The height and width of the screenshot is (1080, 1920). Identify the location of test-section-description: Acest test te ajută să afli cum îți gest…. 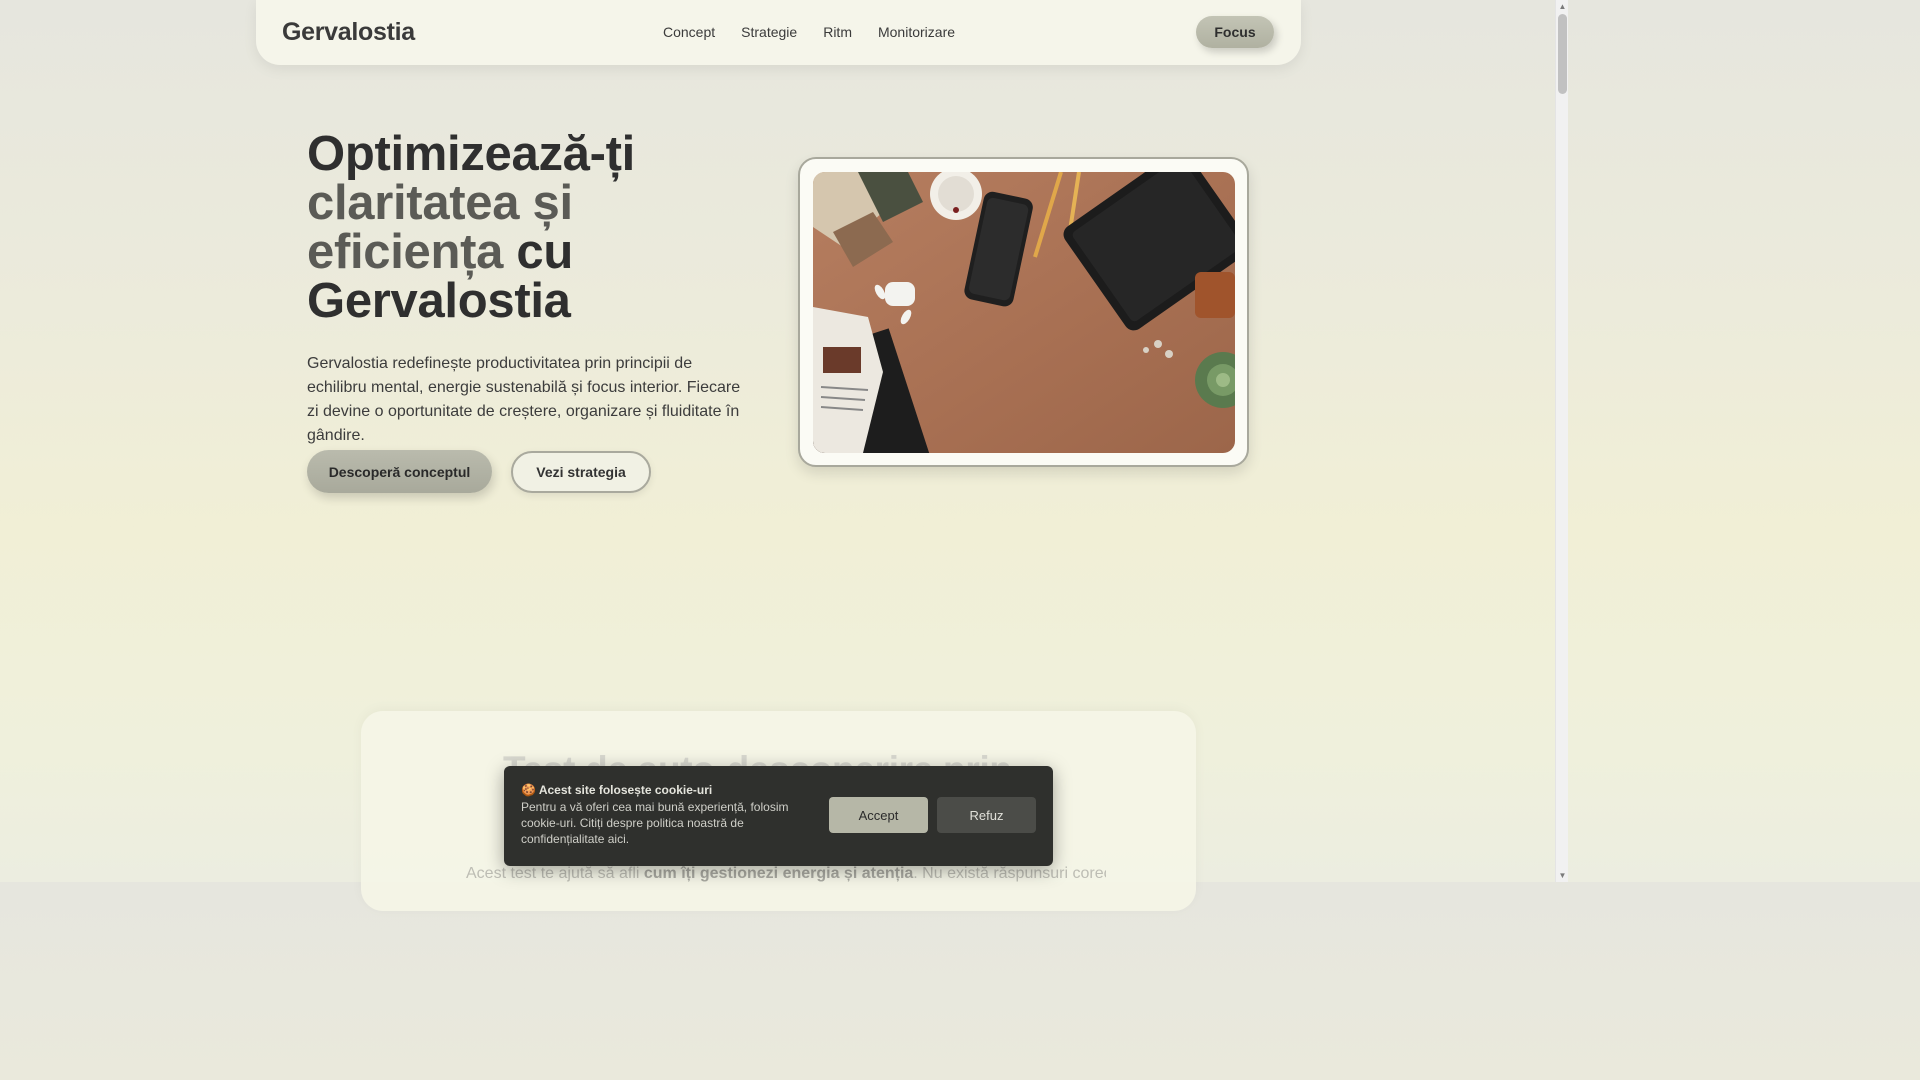
(786, 874).